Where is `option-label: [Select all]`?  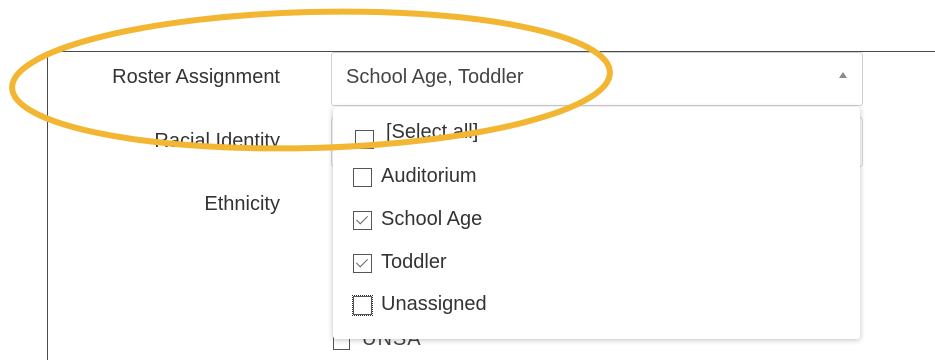 option-label: [Select all] is located at coordinates (432, 132).